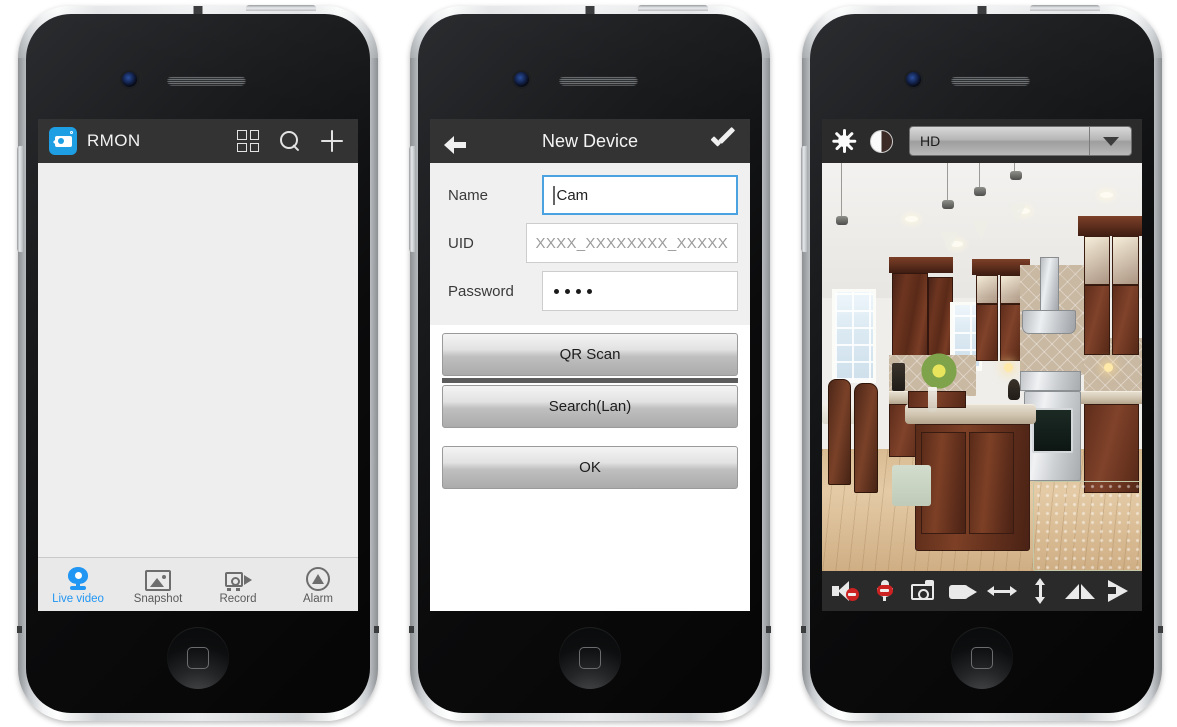 This screenshot has height=727, width=1177. What do you see at coordinates (854, 336) in the screenshot?
I see `left-window` at bounding box center [854, 336].